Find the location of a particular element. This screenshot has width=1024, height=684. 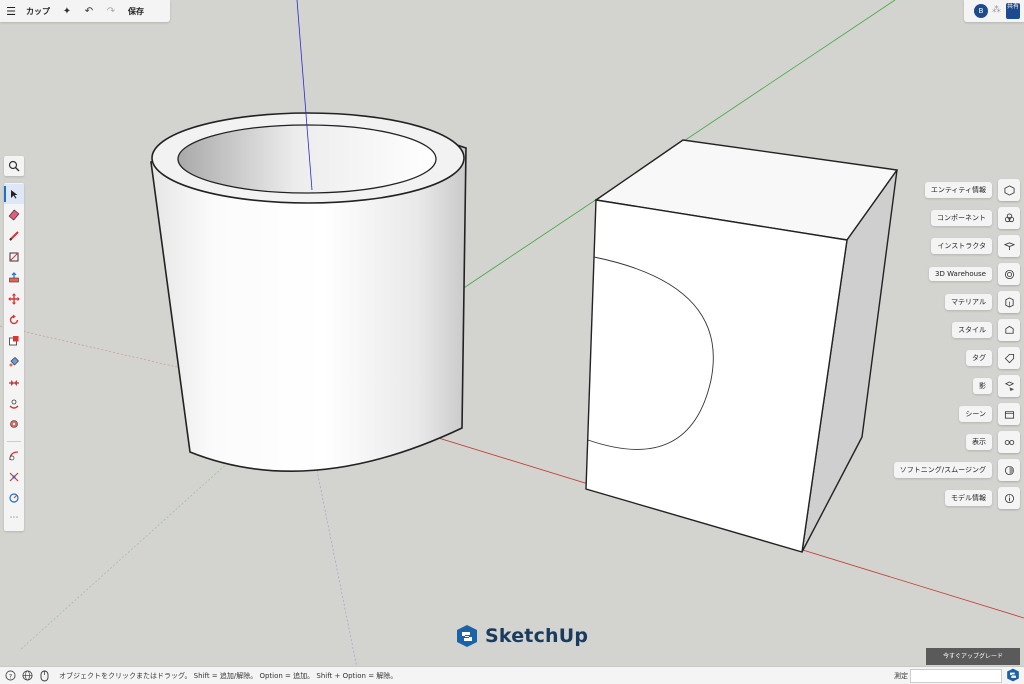

search-icon is located at coordinates (14, 166).